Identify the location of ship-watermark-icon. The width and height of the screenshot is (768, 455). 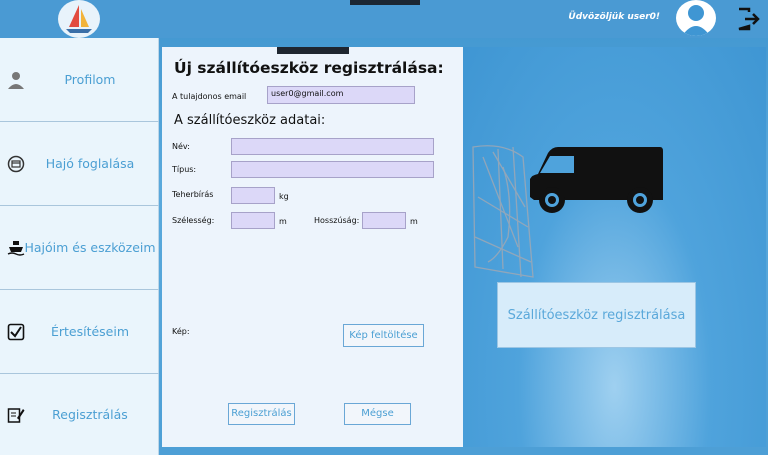
(503, 211).